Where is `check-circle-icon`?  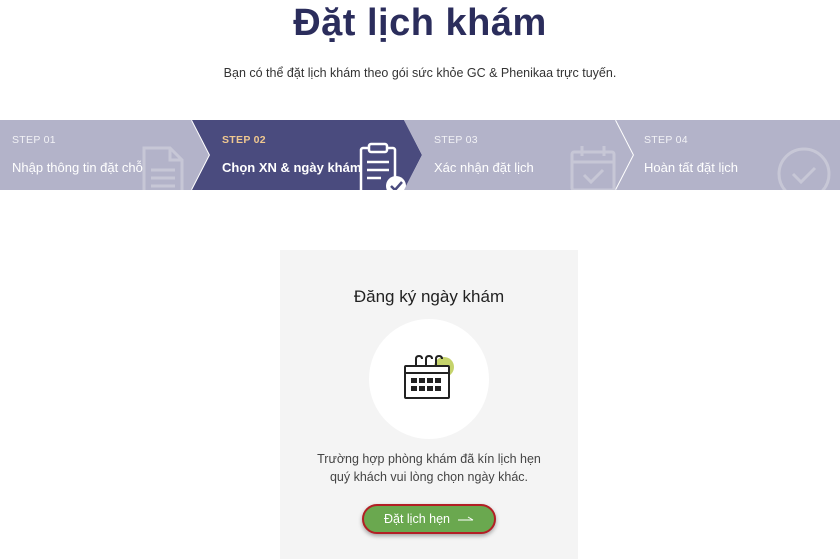 check-circle-icon is located at coordinates (804, 168).